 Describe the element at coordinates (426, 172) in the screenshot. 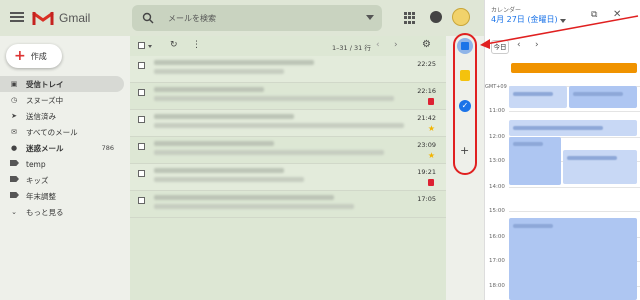

I see `email-time: 19:21` at that location.